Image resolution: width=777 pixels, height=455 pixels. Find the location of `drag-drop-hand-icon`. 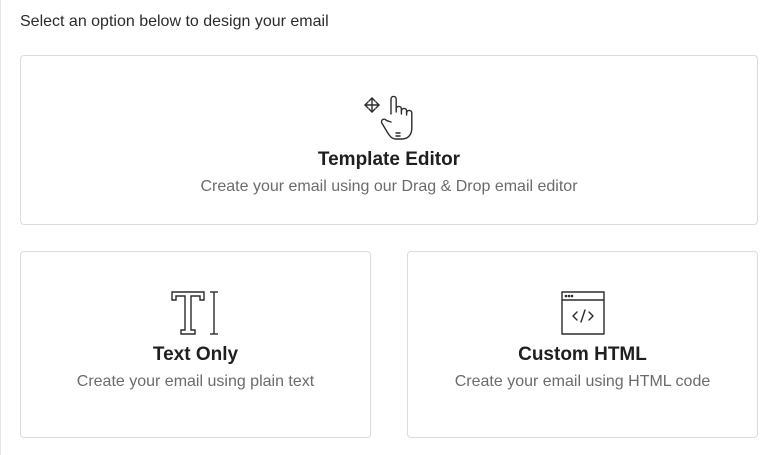

drag-drop-hand-icon is located at coordinates (389, 117).